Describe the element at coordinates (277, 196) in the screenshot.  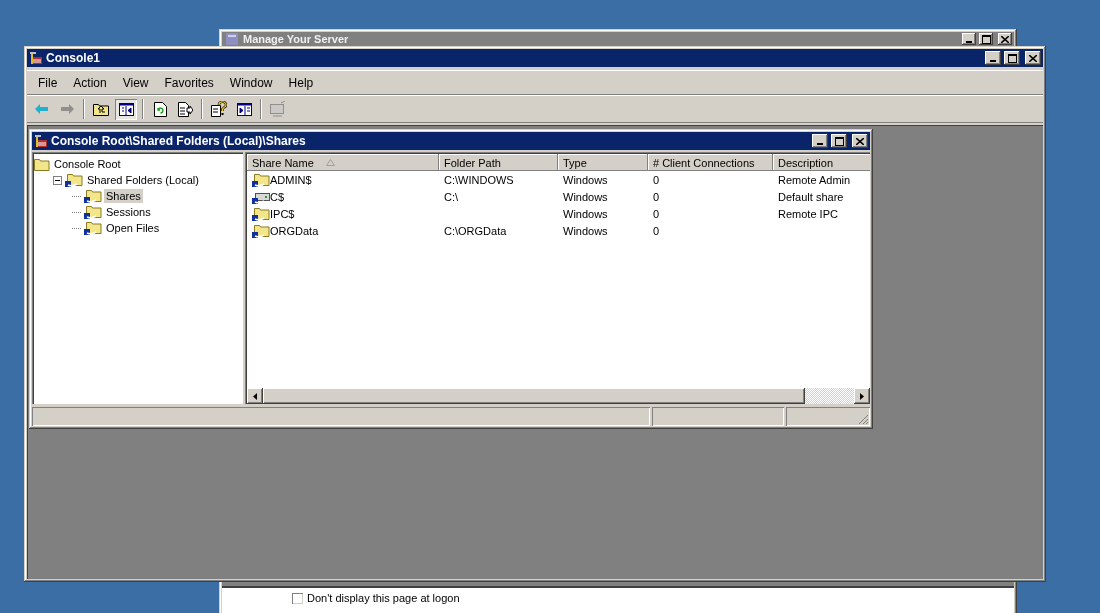
I see `table-cell: C$` at that location.